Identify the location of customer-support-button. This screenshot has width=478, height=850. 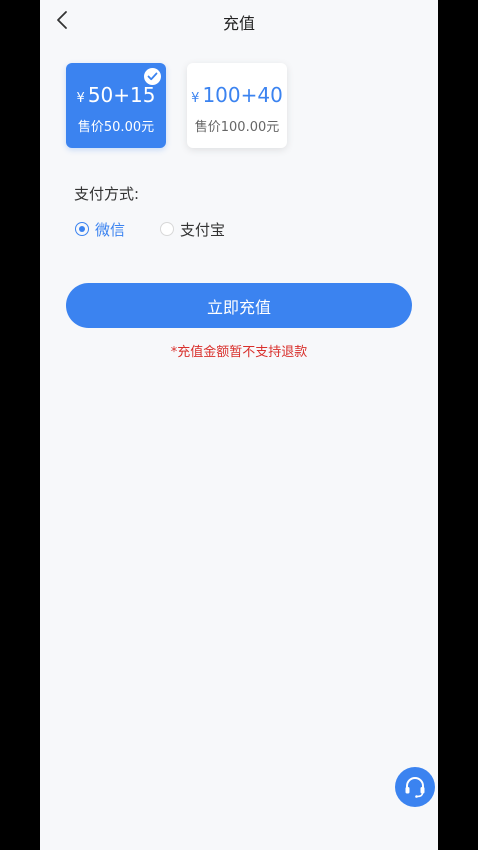
(415, 787).